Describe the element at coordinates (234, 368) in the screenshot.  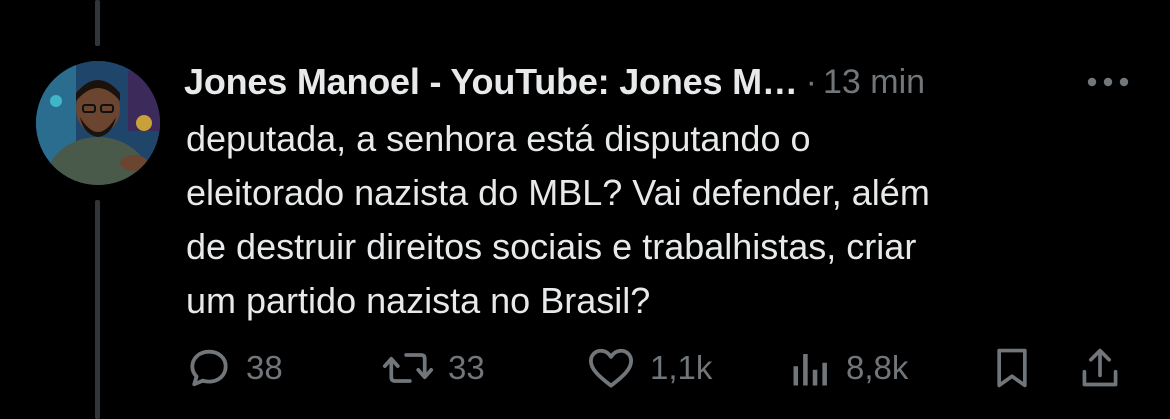
I see `reply-button: 38` at that location.